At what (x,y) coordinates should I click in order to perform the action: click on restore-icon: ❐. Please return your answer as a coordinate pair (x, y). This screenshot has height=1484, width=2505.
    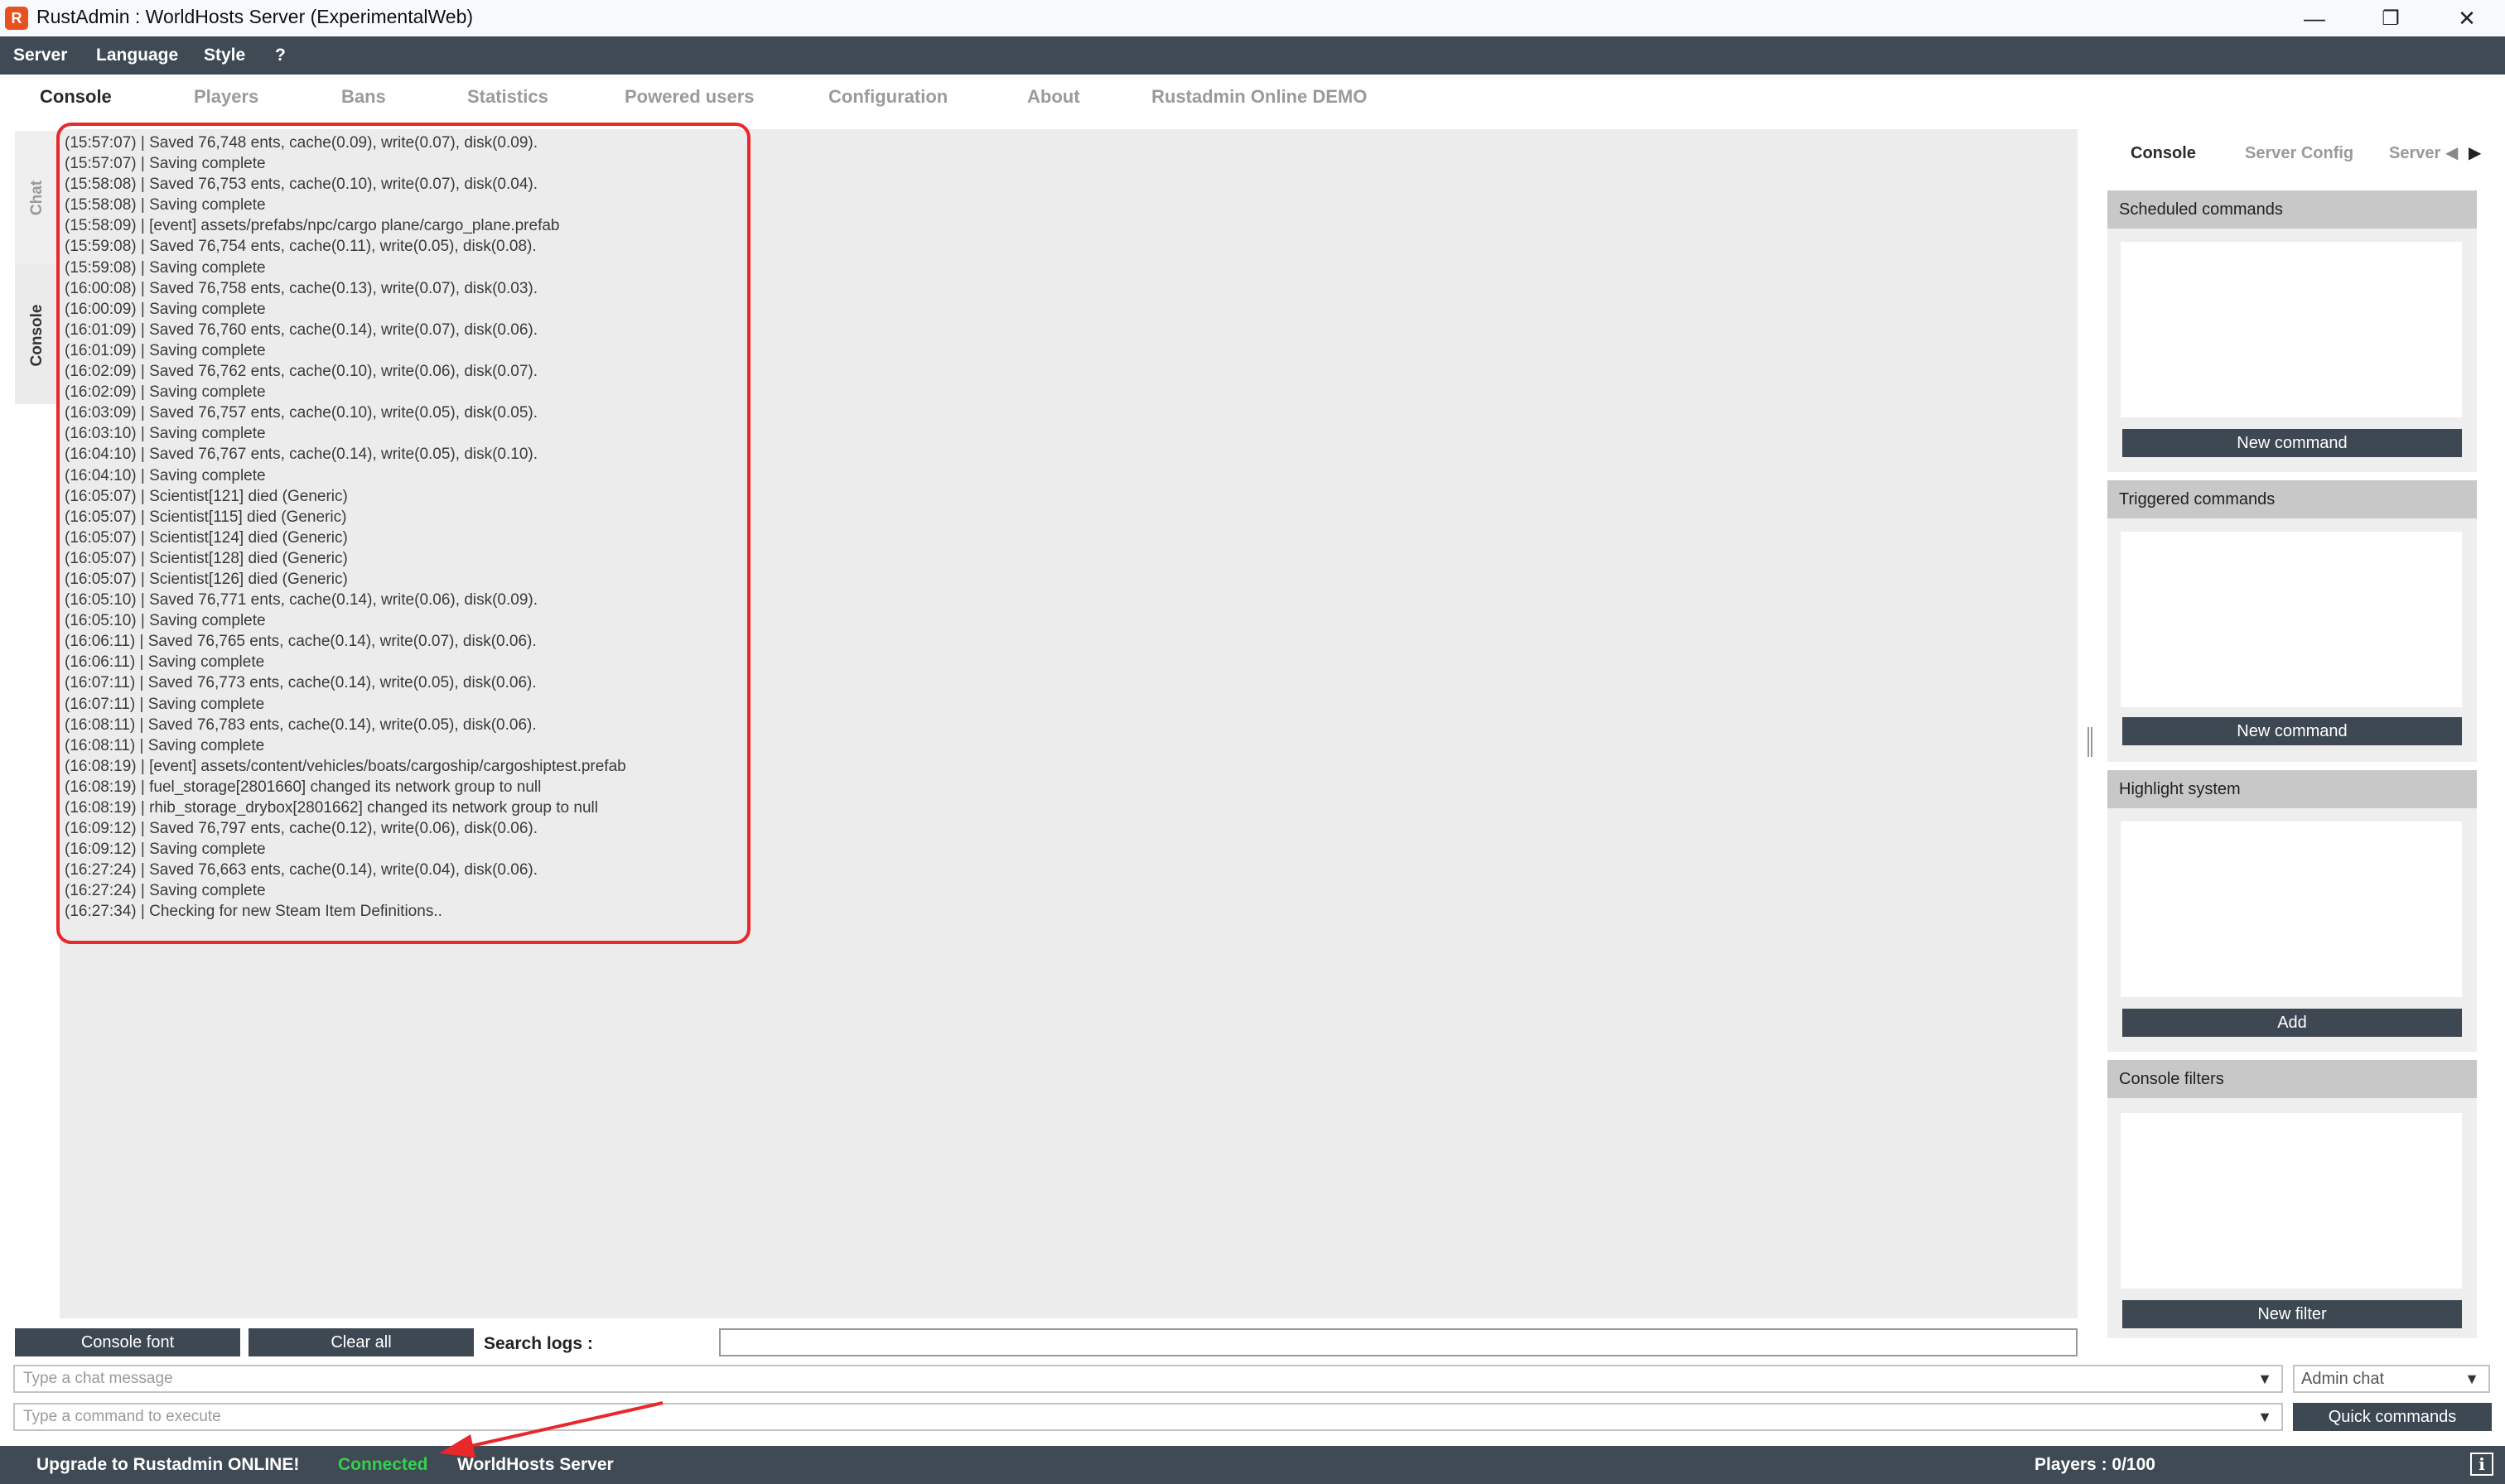
    Looking at the image, I should click on (2391, 18).